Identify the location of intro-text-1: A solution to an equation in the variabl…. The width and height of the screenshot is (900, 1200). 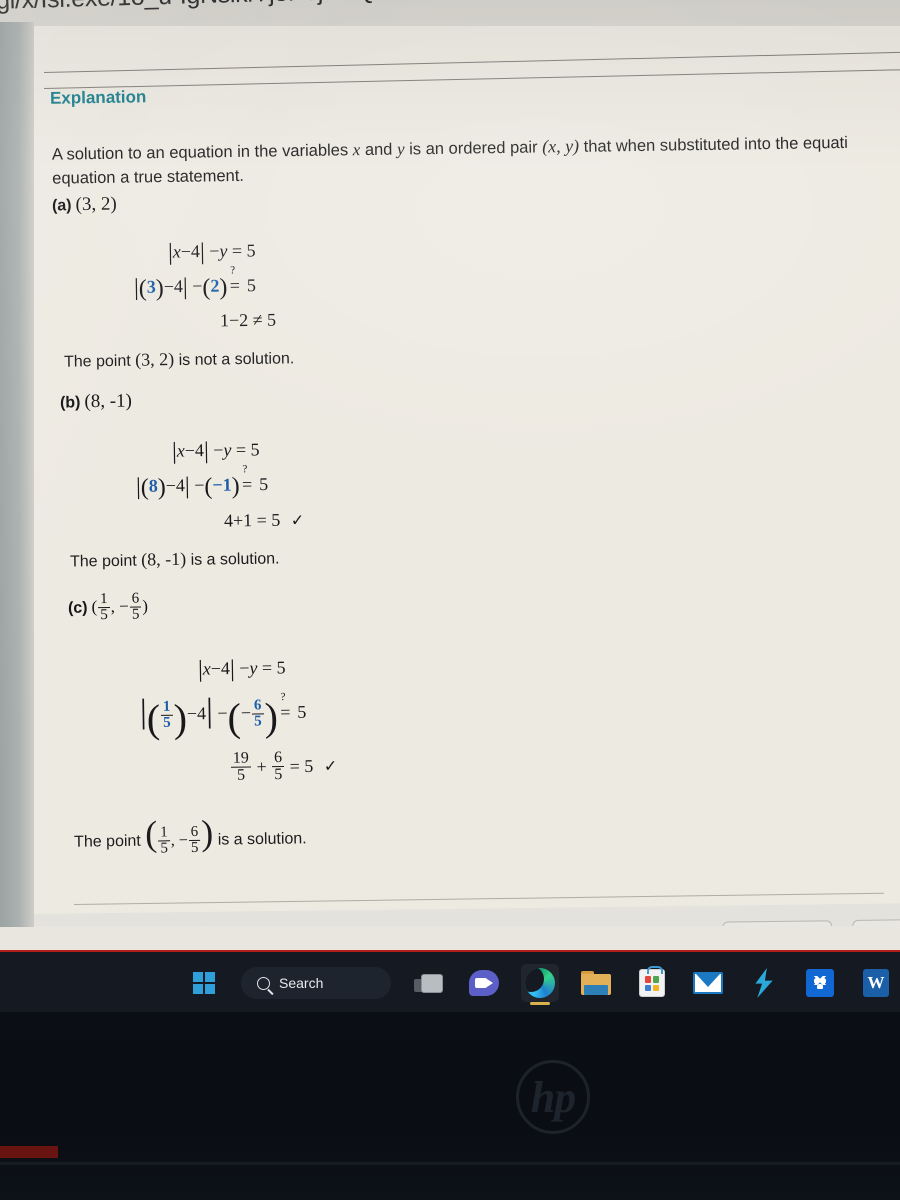
(200, 152).